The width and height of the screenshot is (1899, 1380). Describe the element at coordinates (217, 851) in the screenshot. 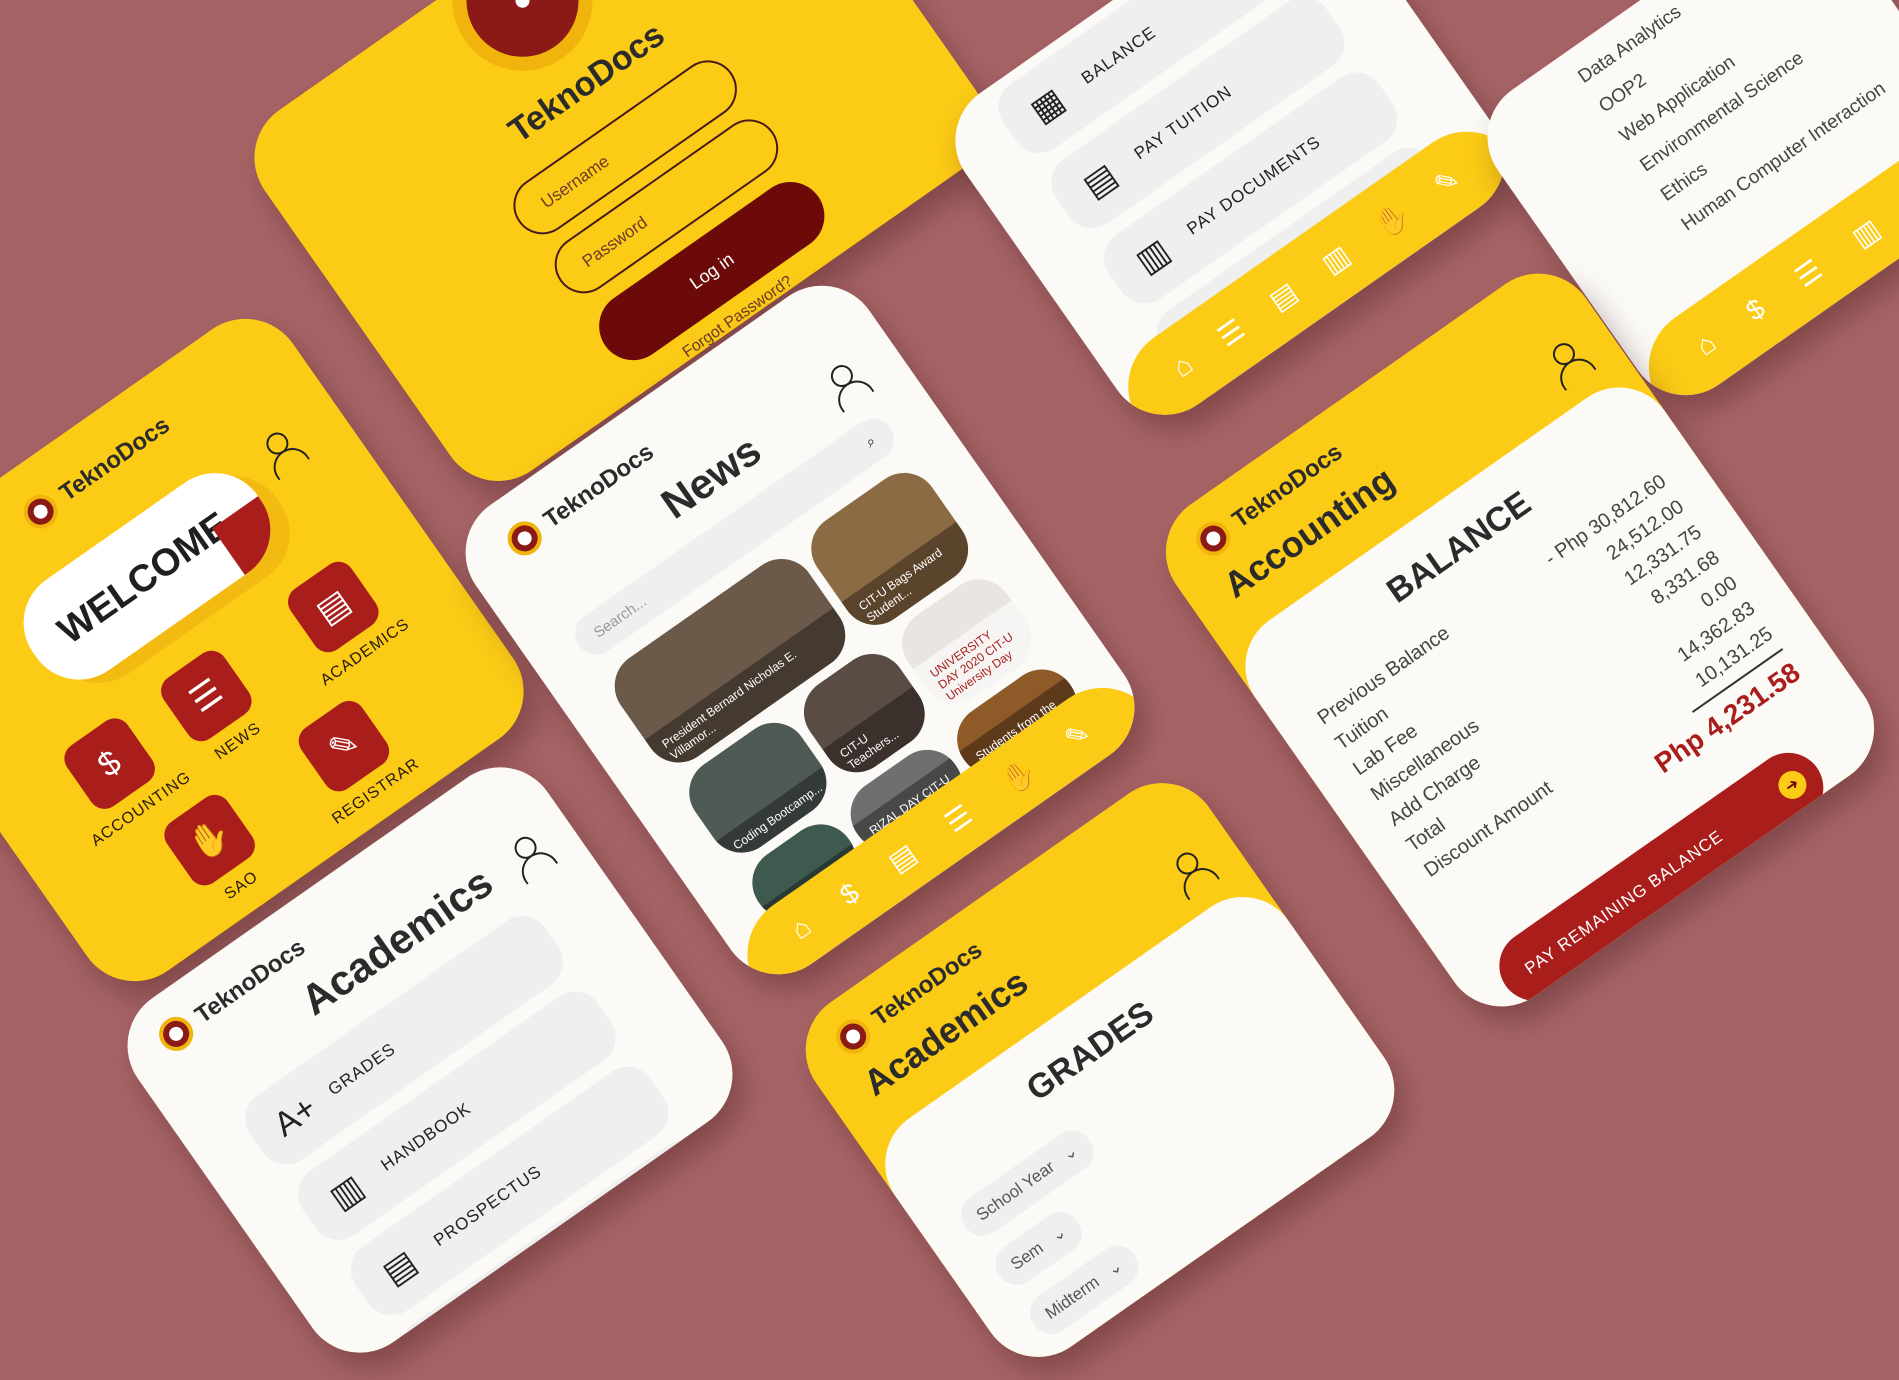

I see `tile-sao: ✋ SAO` at that location.